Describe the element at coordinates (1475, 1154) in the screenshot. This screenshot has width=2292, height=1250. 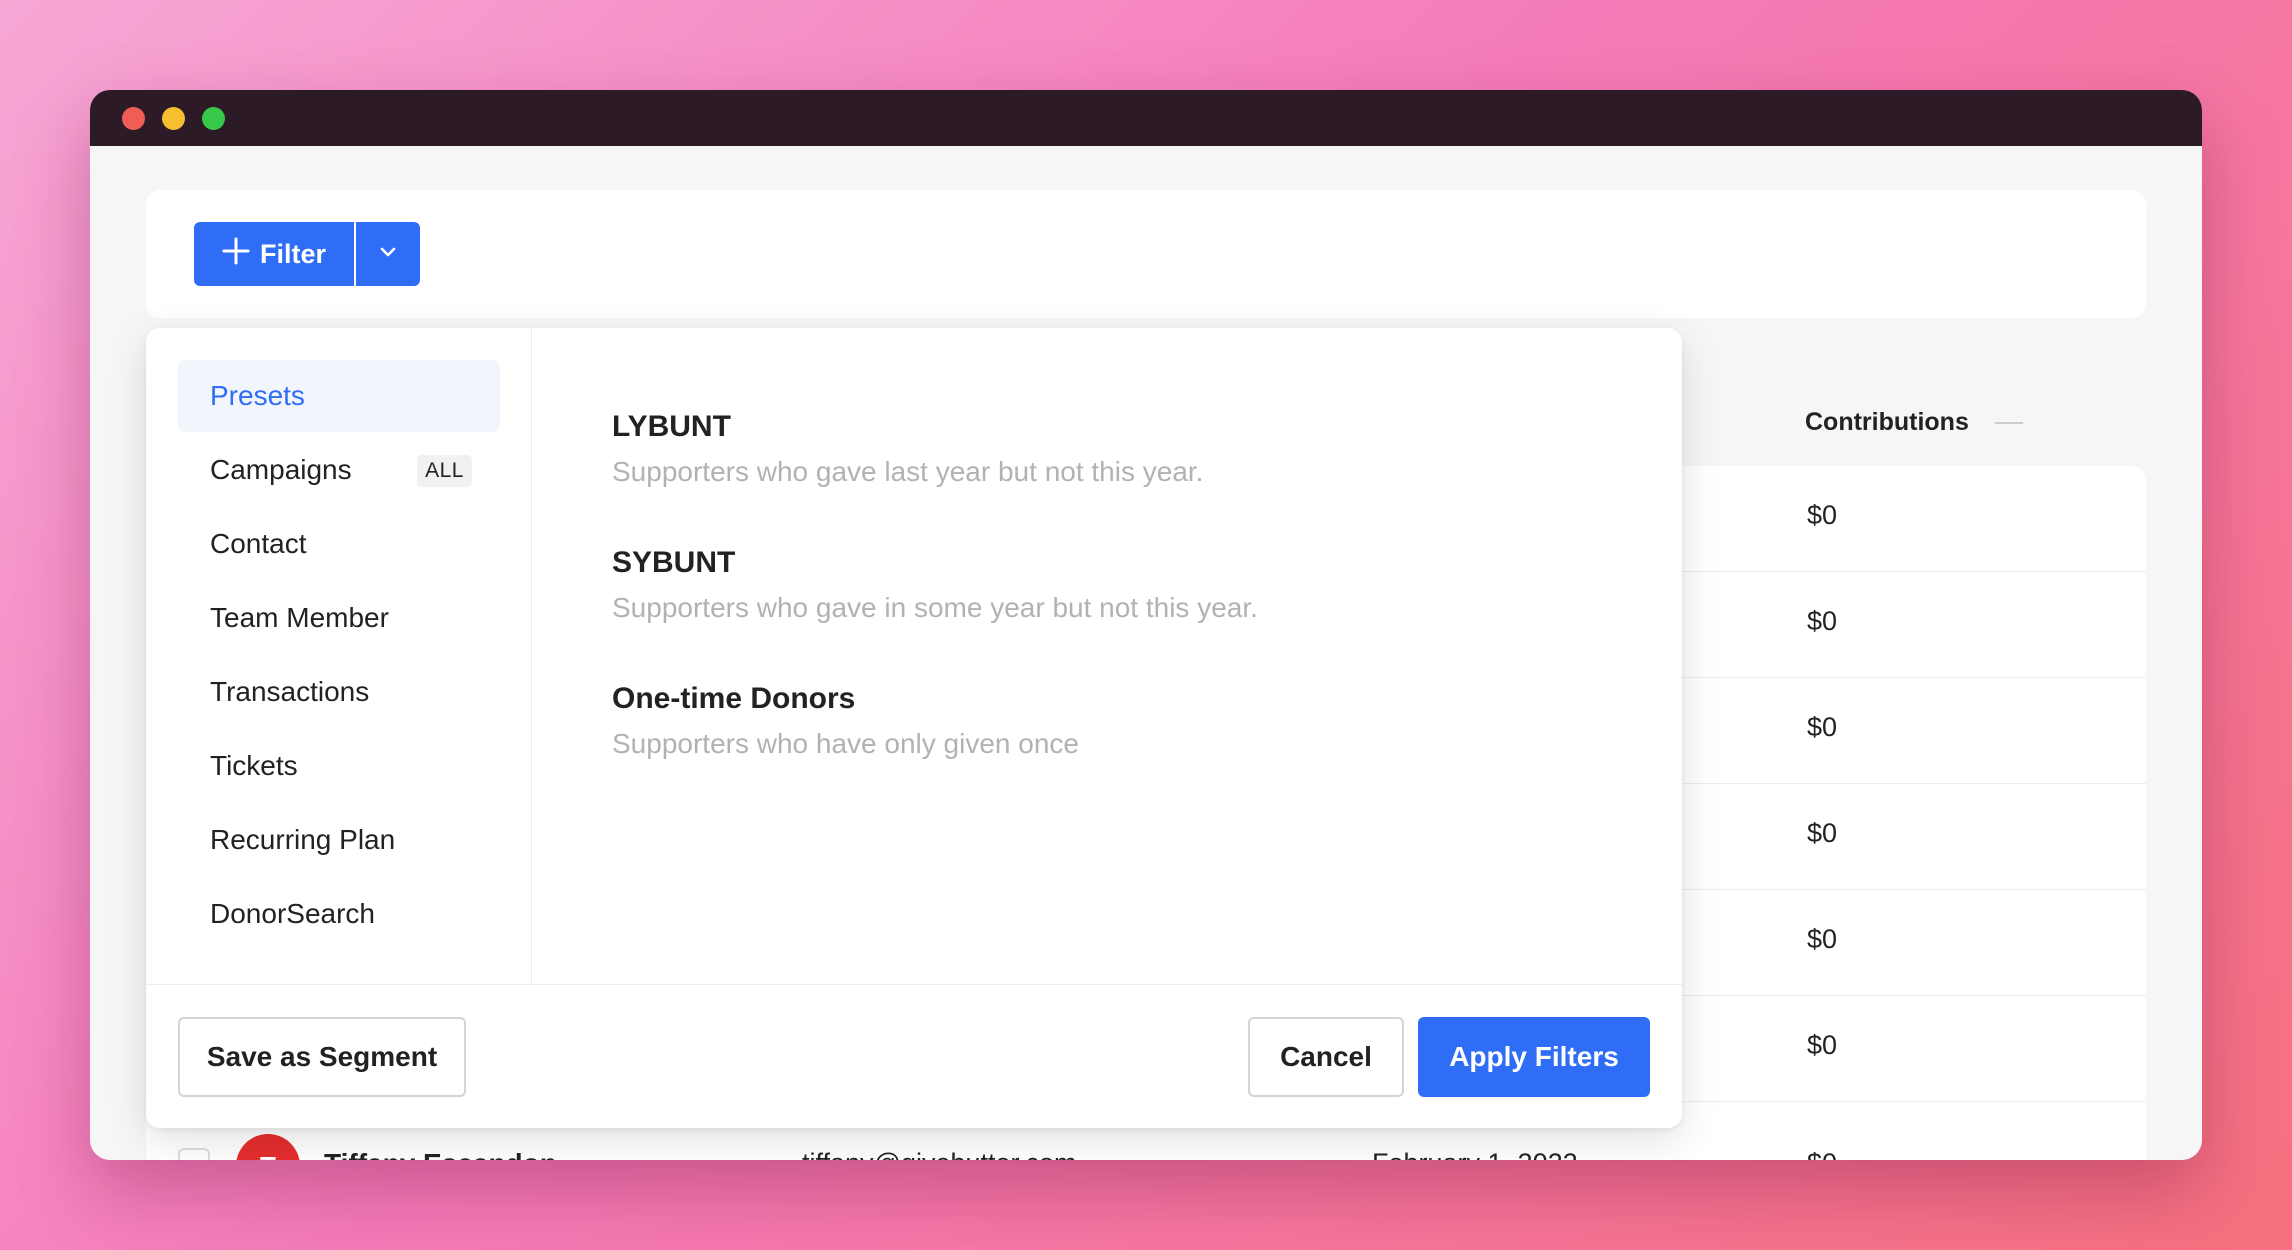
I see `supporter-date: February 1, 2022` at that location.